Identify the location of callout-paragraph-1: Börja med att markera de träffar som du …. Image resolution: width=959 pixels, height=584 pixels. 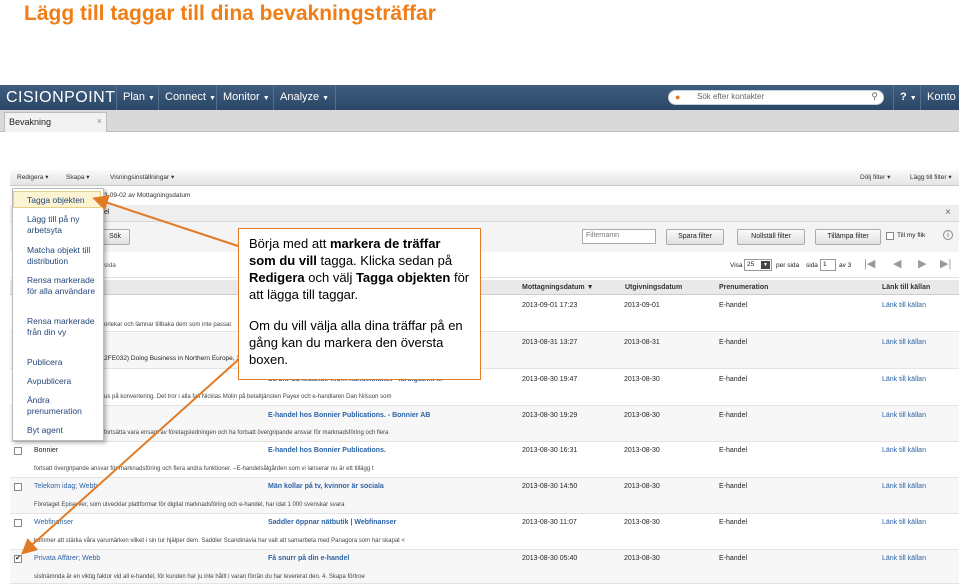
(359, 269).